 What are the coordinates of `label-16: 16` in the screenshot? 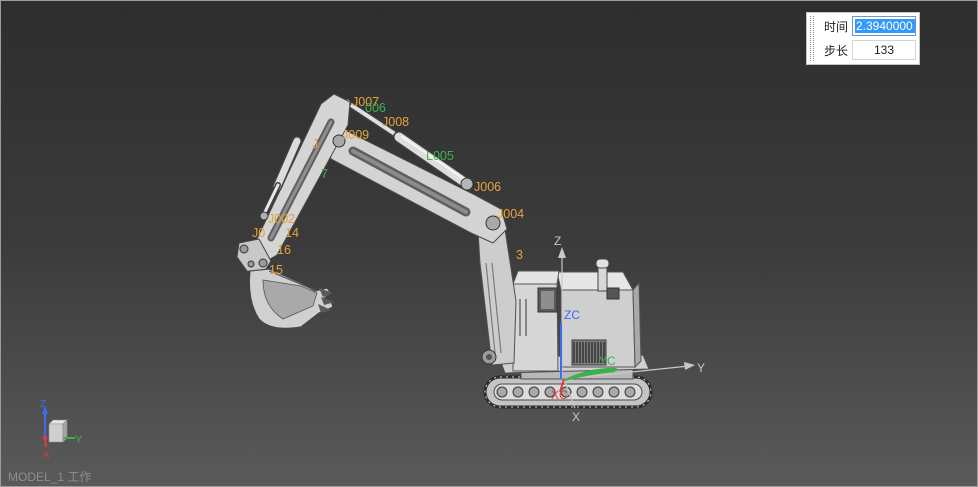 It's located at (284, 250).